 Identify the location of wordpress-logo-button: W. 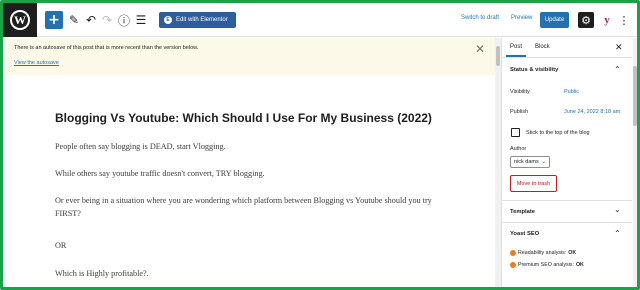
(20, 20).